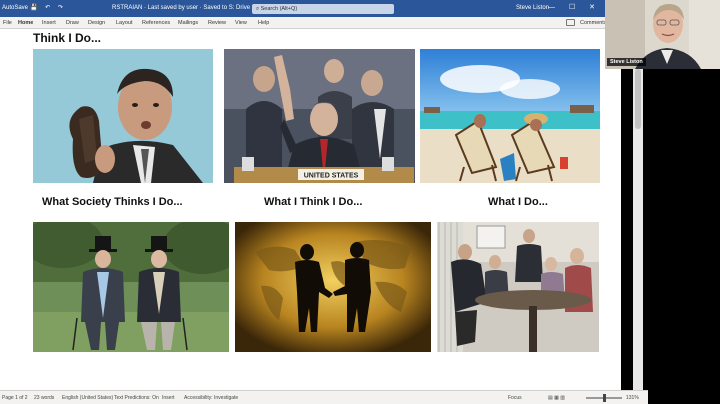 This screenshot has height=404, width=720. I want to click on search-icon: ⌕, so click(258, 9).